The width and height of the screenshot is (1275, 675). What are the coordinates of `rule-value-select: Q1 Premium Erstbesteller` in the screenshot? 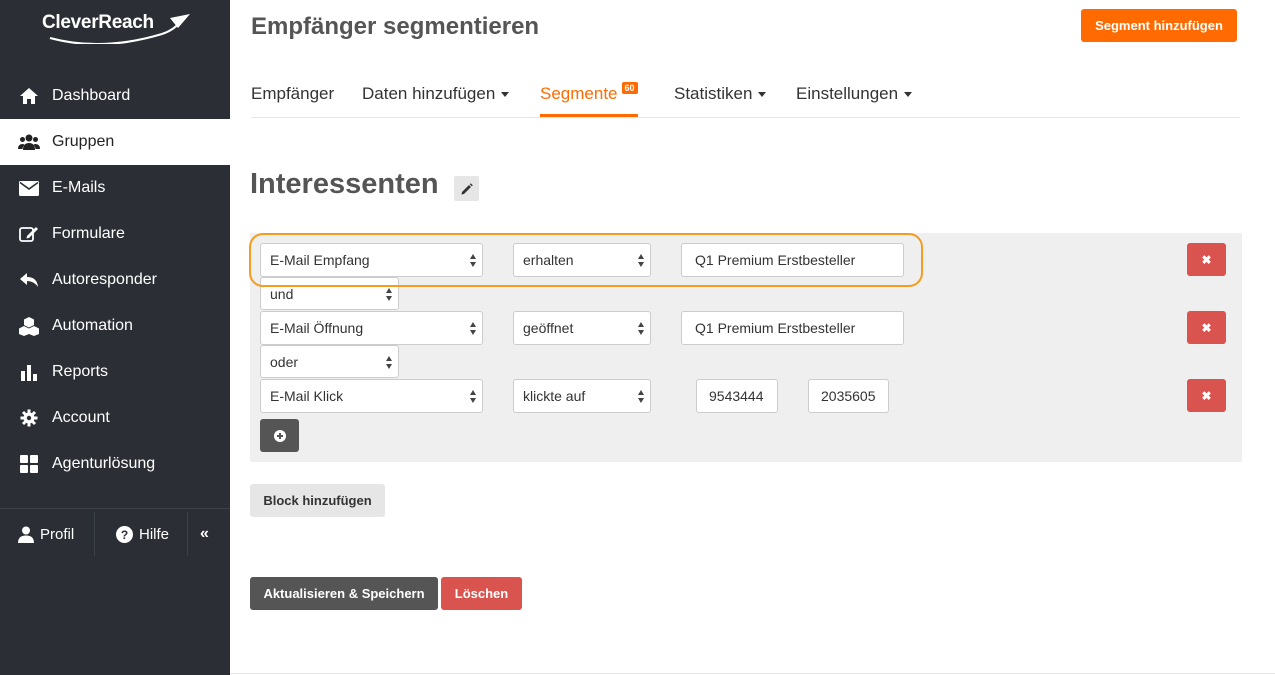 It's located at (792, 328).